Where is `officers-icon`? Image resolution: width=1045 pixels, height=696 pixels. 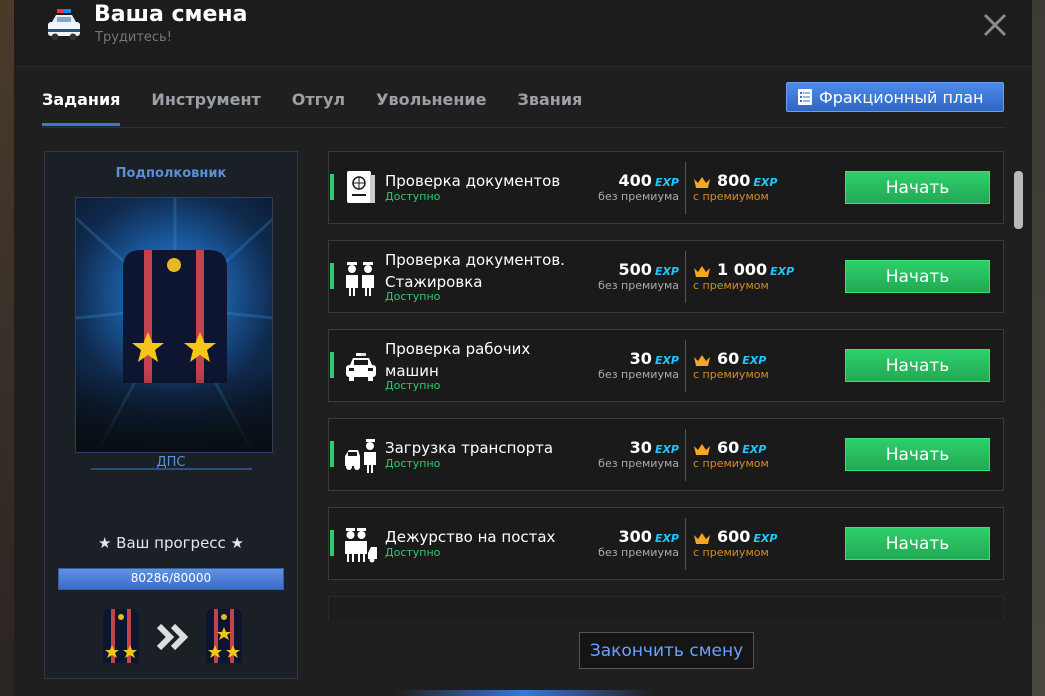 officers-icon is located at coordinates (360, 279).